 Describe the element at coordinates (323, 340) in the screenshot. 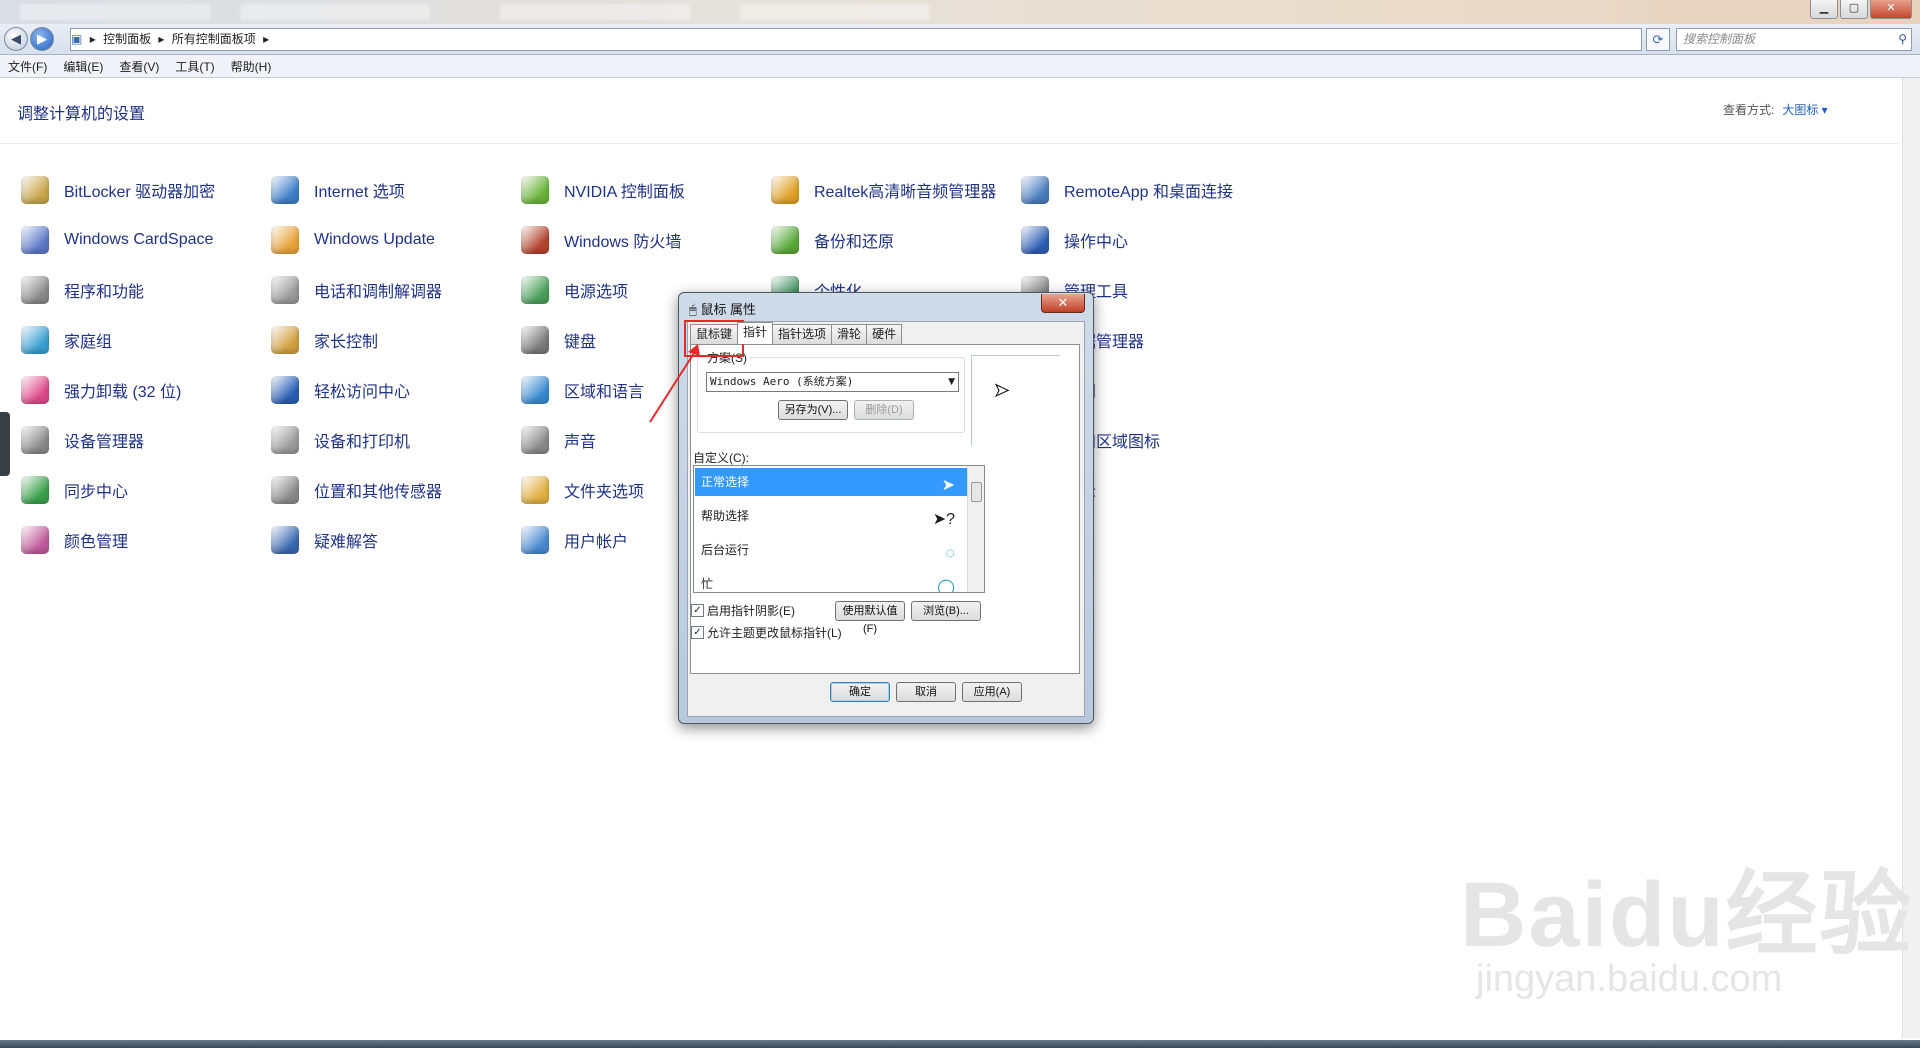

I see `control-panel-item: 家长控制` at that location.